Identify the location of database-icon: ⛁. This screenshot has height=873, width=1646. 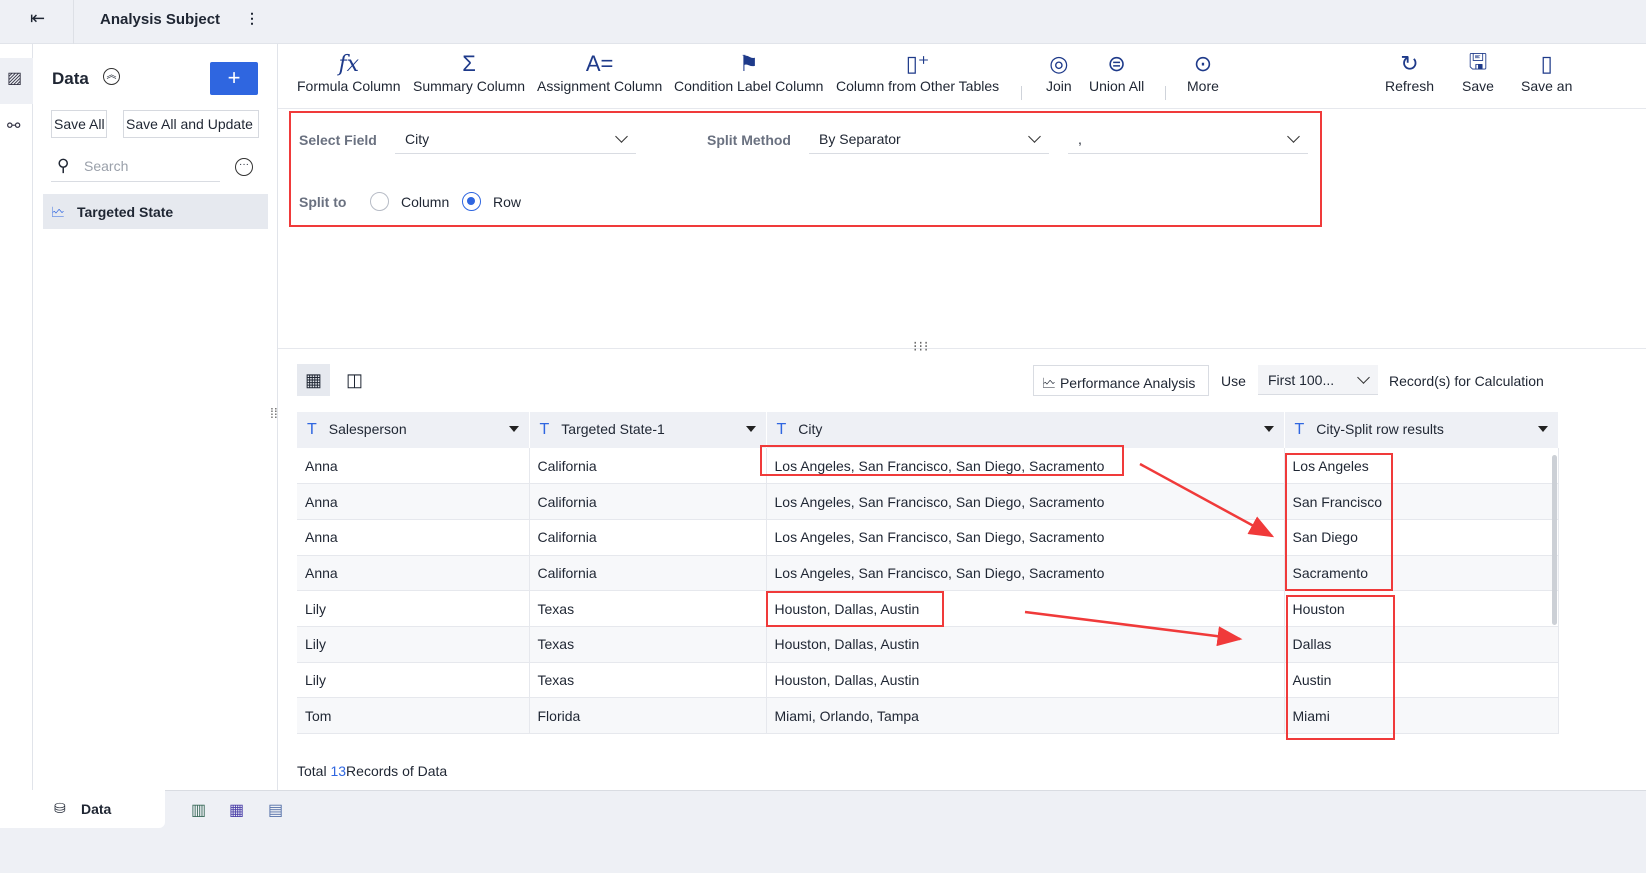
(60, 808).